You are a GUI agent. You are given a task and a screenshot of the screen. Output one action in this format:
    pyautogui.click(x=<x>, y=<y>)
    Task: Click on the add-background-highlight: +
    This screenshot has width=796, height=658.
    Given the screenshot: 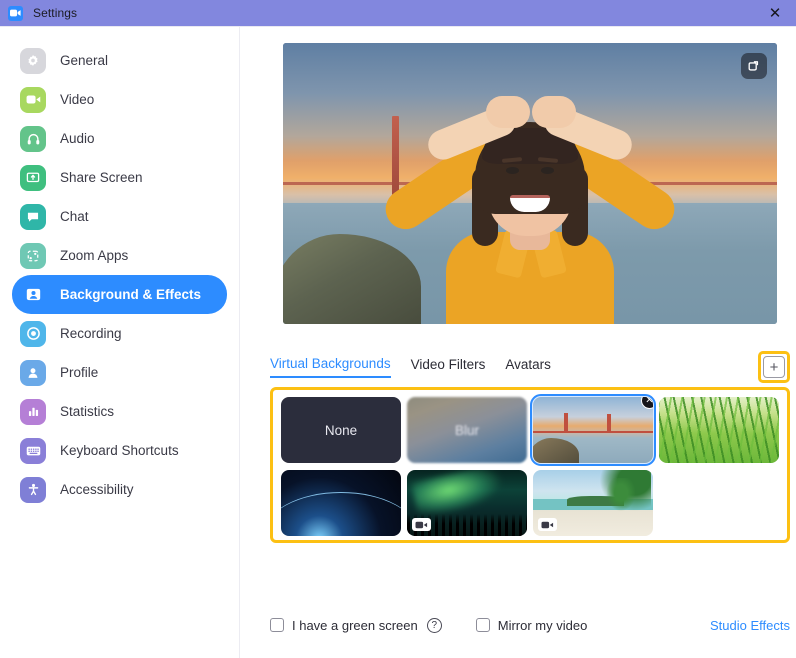 What is the action you would take?
    pyautogui.click(x=774, y=367)
    